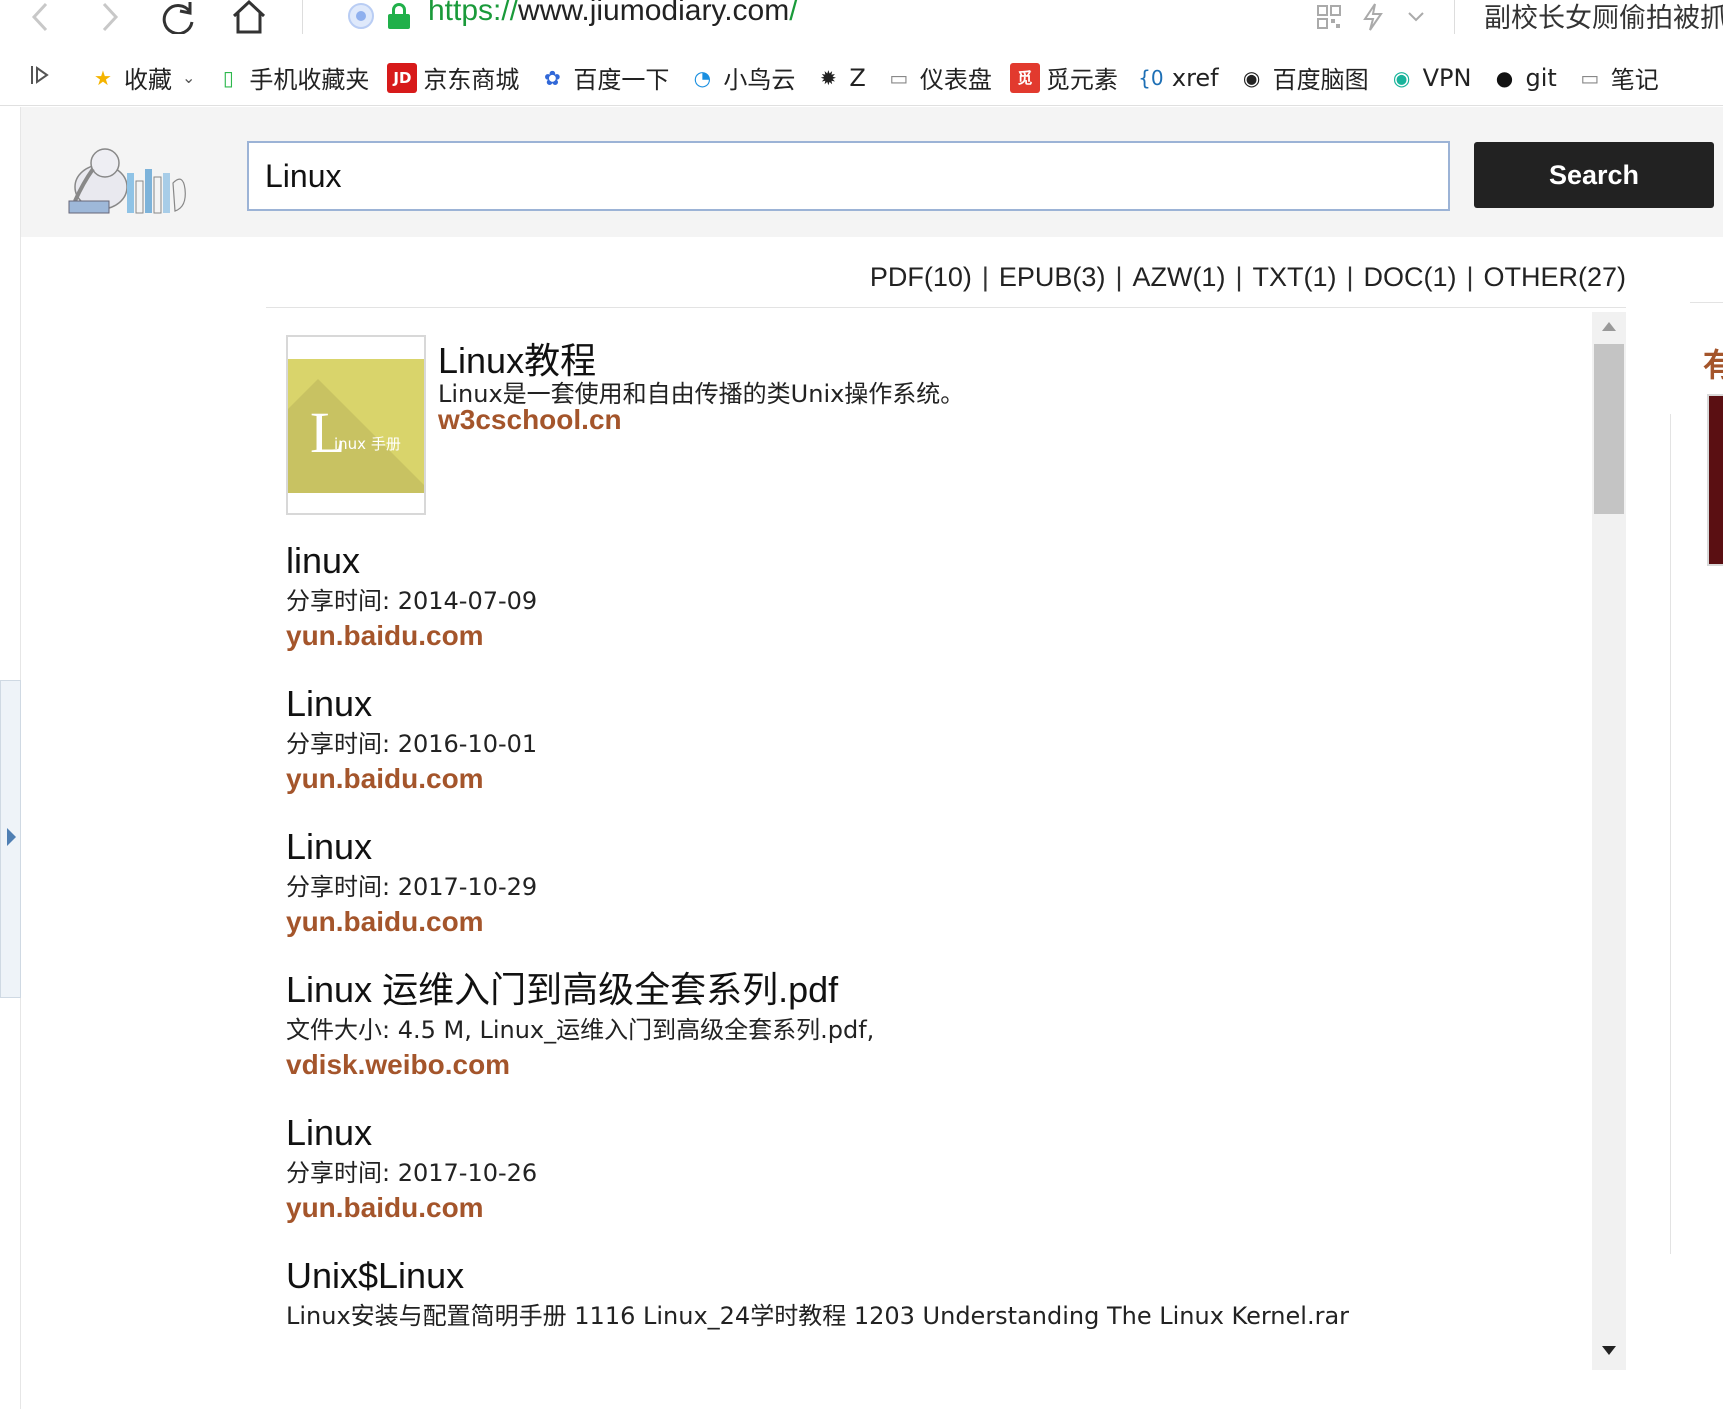 Image resolution: width=1723 pixels, height=1409 pixels. What do you see at coordinates (1052, 277) in the screenshot?
I see `format-filter-link: EPUB(3)` at bounding box center [1052, 277].